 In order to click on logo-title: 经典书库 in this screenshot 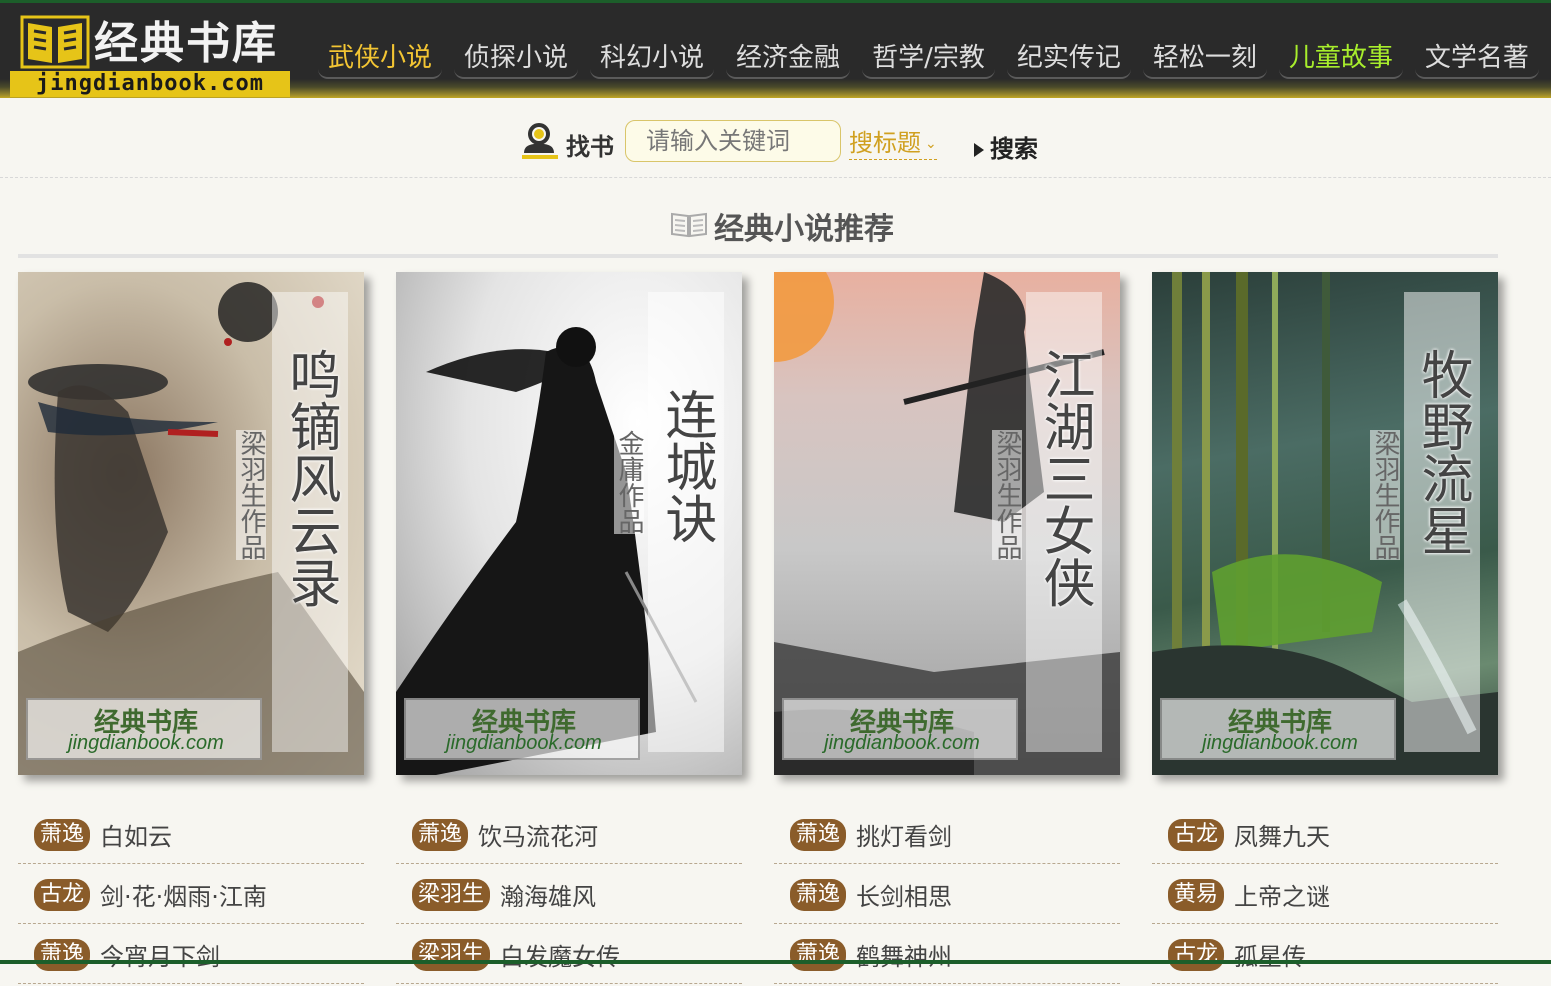, I will do `click(186, 43)`.